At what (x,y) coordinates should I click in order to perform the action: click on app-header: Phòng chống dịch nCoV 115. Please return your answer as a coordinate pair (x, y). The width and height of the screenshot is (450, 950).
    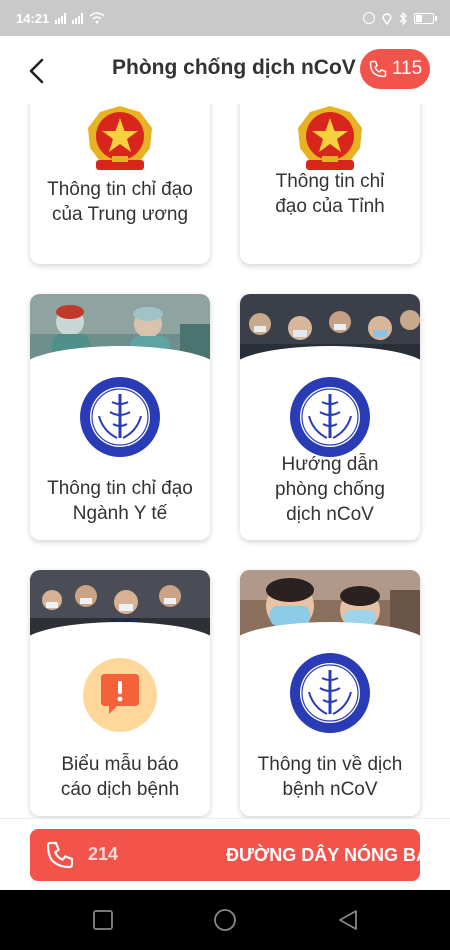
    Looking at the image, I should click on (225, 70).